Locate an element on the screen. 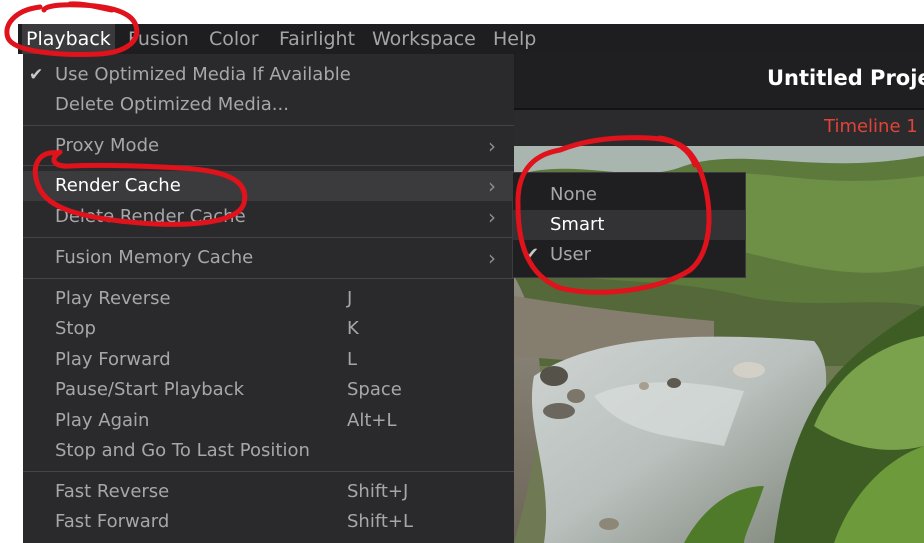 The width and height of the screenshot is (924, 543). menu-item-stop-and-go-to-last-position: Stop and Go To Last Position is located at coordinates (268, 451).